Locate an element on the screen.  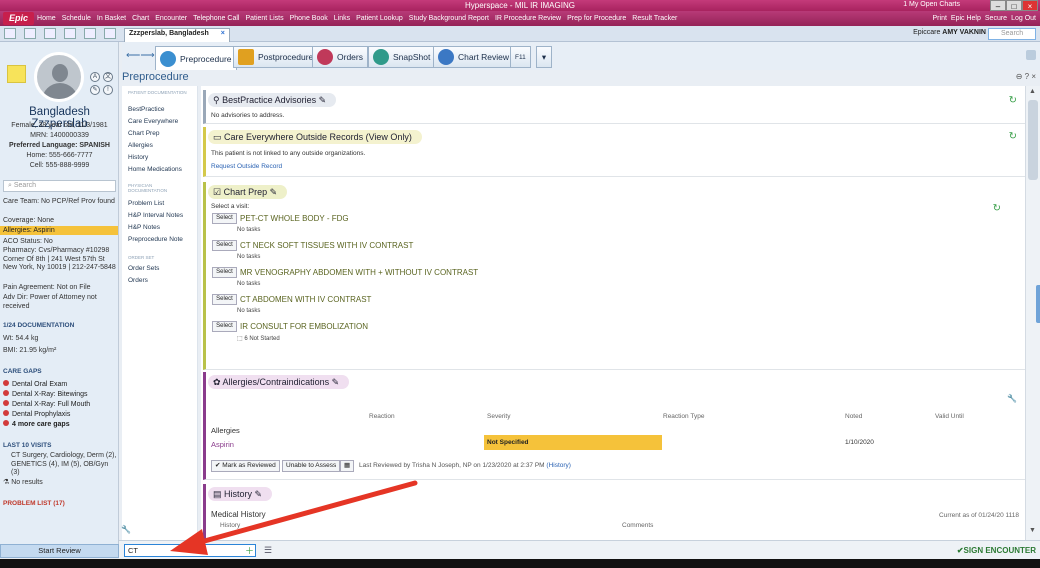
care-team: Care Team: No PCP/Ref Prov found is located at coordinates (60, 202).